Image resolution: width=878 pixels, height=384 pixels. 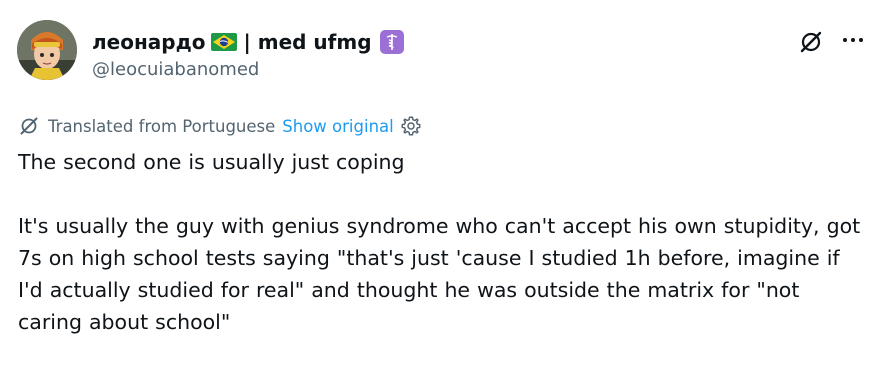 I want to click on author-affiliation: | med ufmg, so click(x=307, y=42).